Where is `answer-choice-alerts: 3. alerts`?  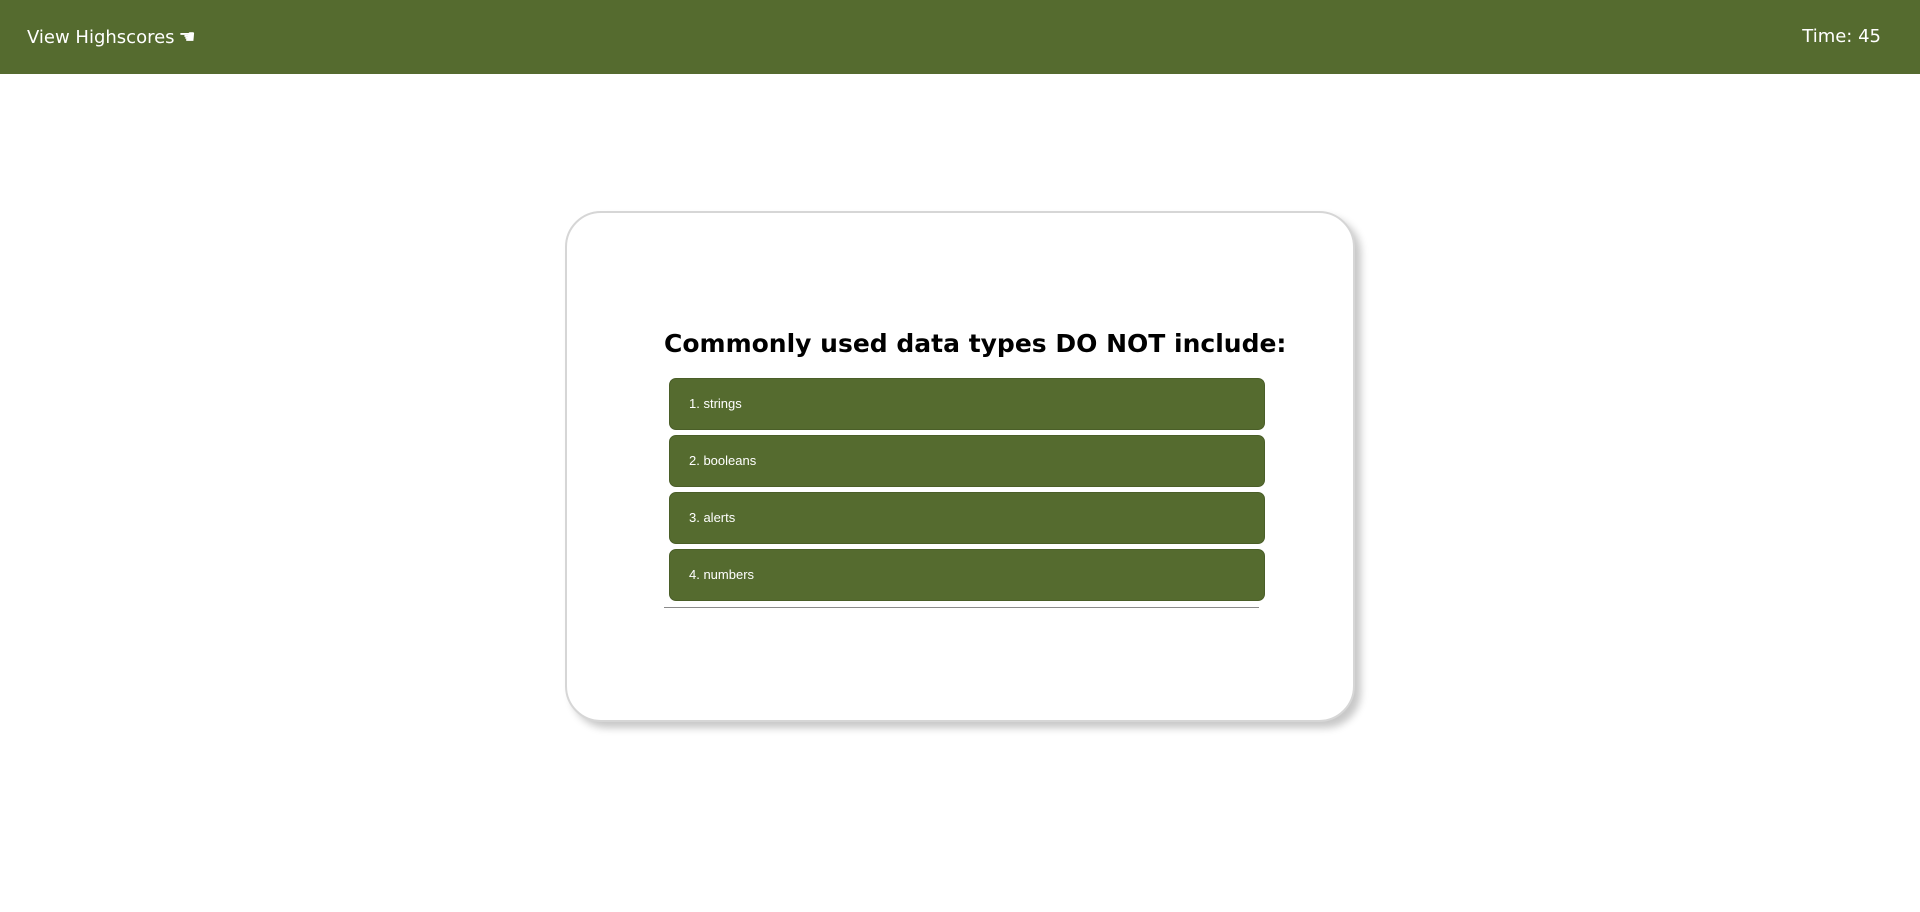
answer-choice-alerts: 3. alerts is located at coordinates (967, 518).